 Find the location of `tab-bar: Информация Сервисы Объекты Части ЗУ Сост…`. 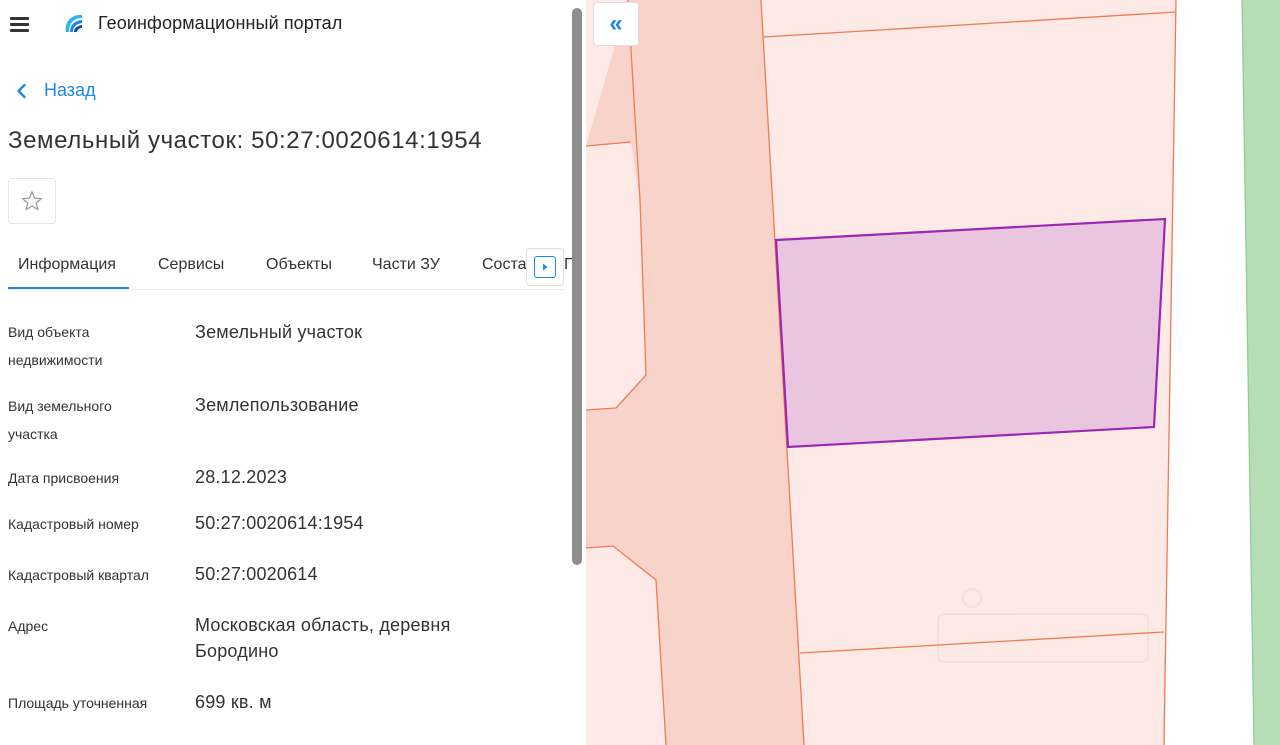

tab-bar: Информация Сервисы Объекты Части ЗУ Сост… is located at coordinates (286, 268).